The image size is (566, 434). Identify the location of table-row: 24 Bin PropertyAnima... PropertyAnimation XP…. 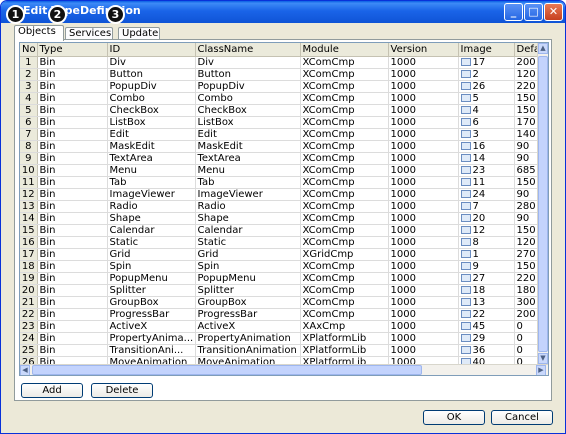
(284, 338).